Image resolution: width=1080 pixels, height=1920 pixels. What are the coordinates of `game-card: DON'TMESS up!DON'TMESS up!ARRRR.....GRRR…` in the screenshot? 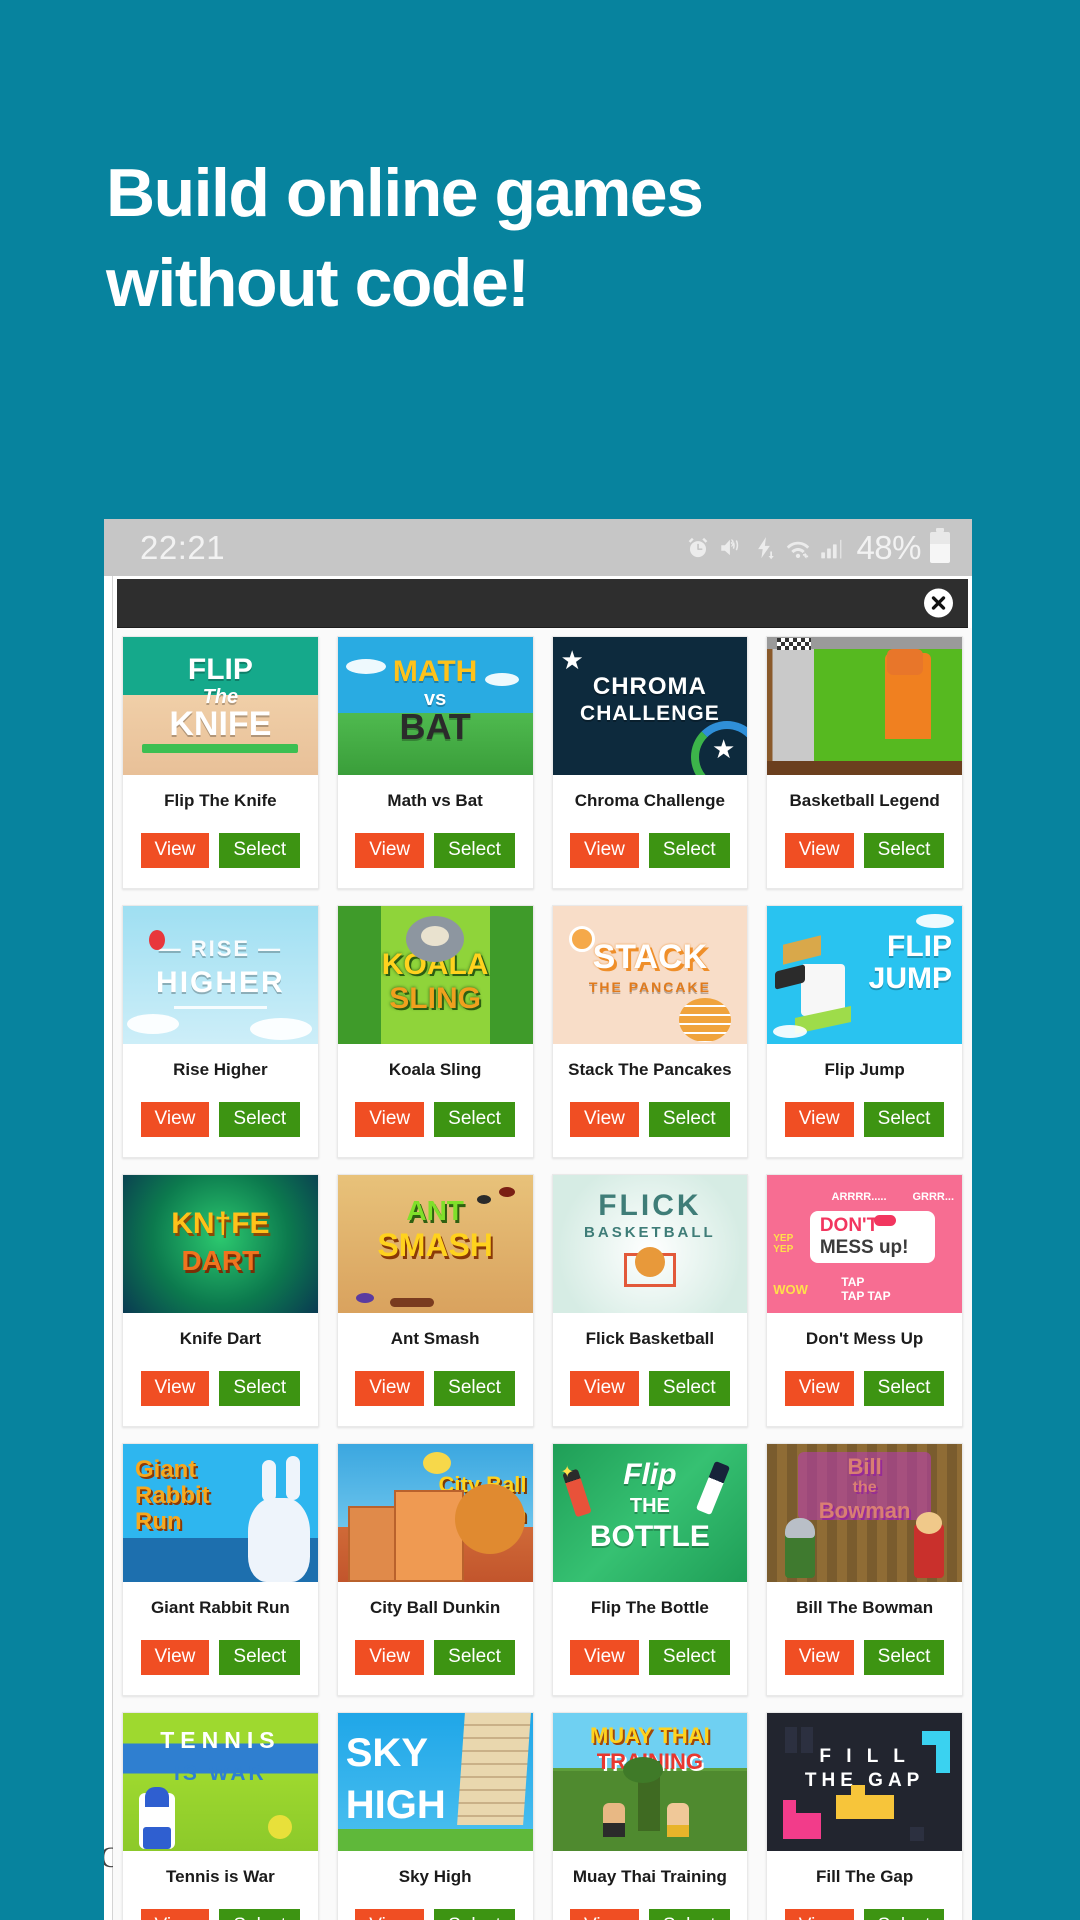 It's located at (864, 1300).